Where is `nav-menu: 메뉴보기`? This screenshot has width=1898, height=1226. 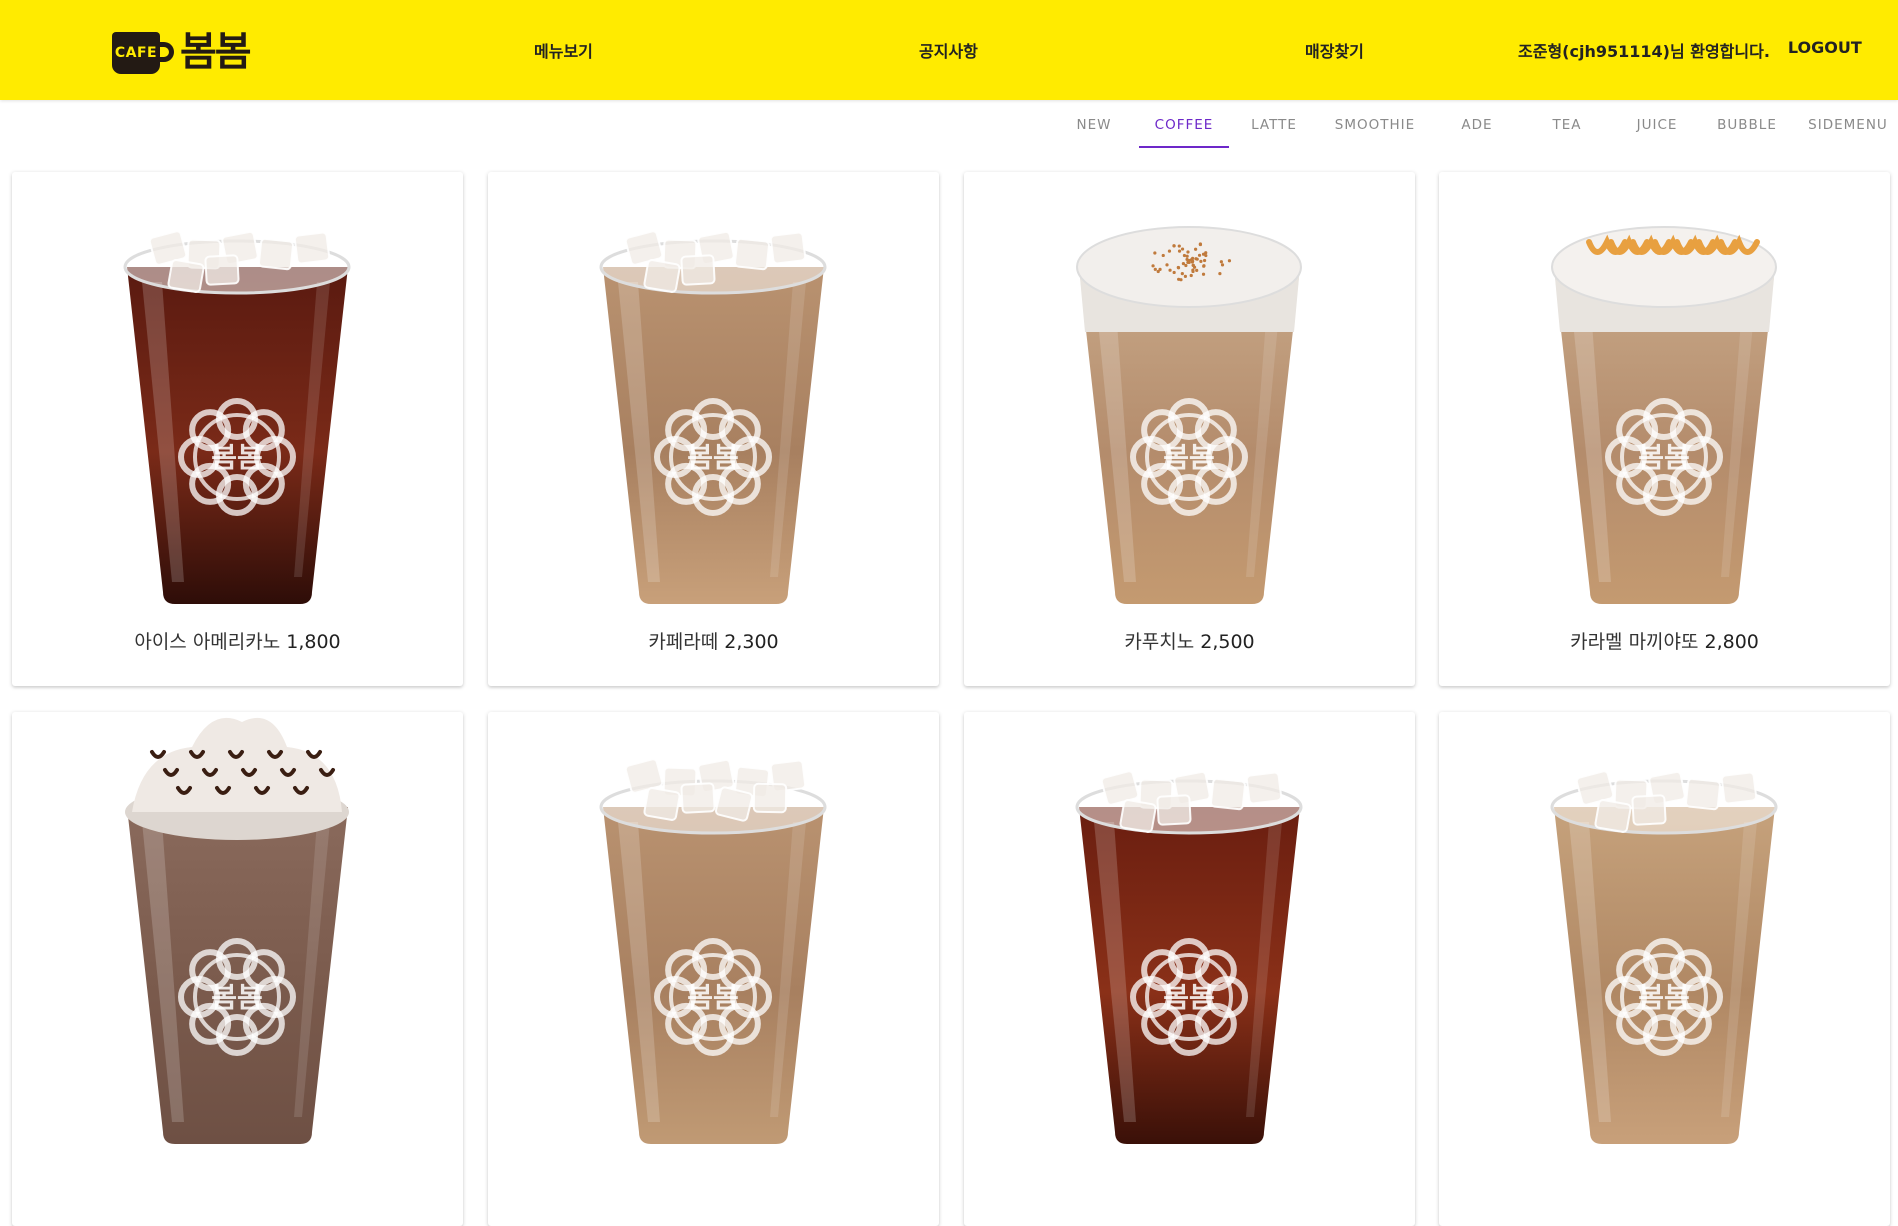 nav-menu: 메뉴보기 is located at coordinates (563, 50).